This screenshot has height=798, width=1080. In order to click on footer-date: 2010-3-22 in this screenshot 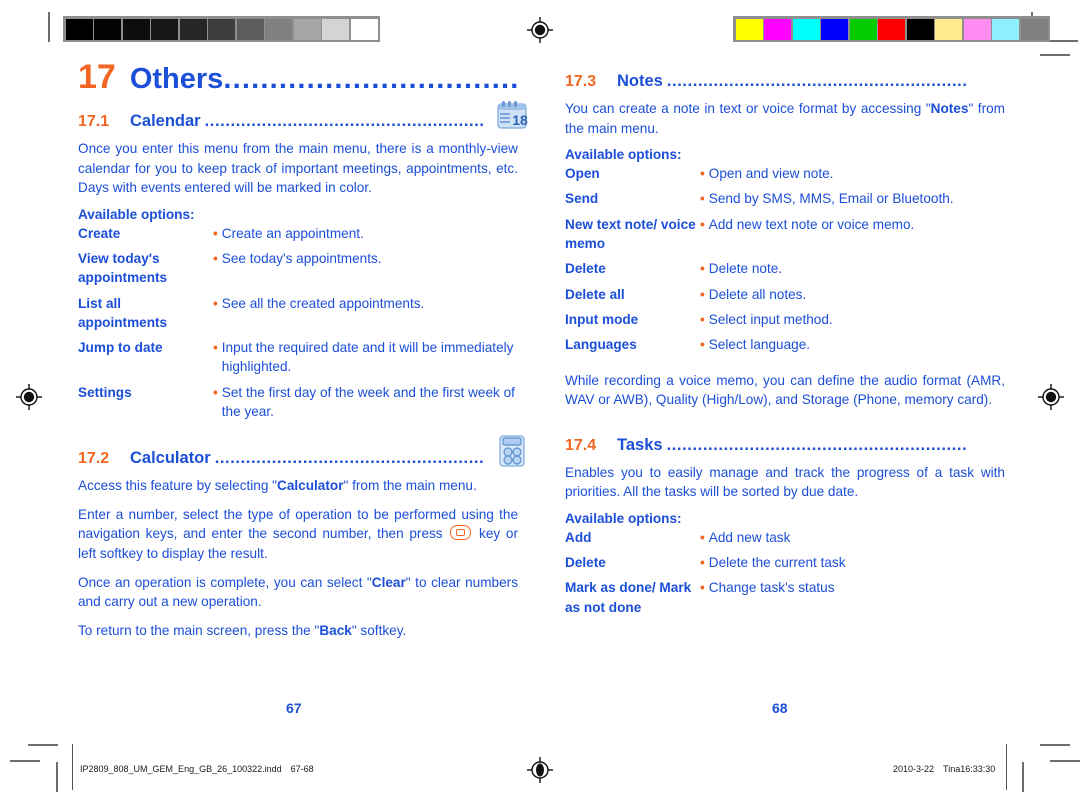, I will do `click(914, 769)`.